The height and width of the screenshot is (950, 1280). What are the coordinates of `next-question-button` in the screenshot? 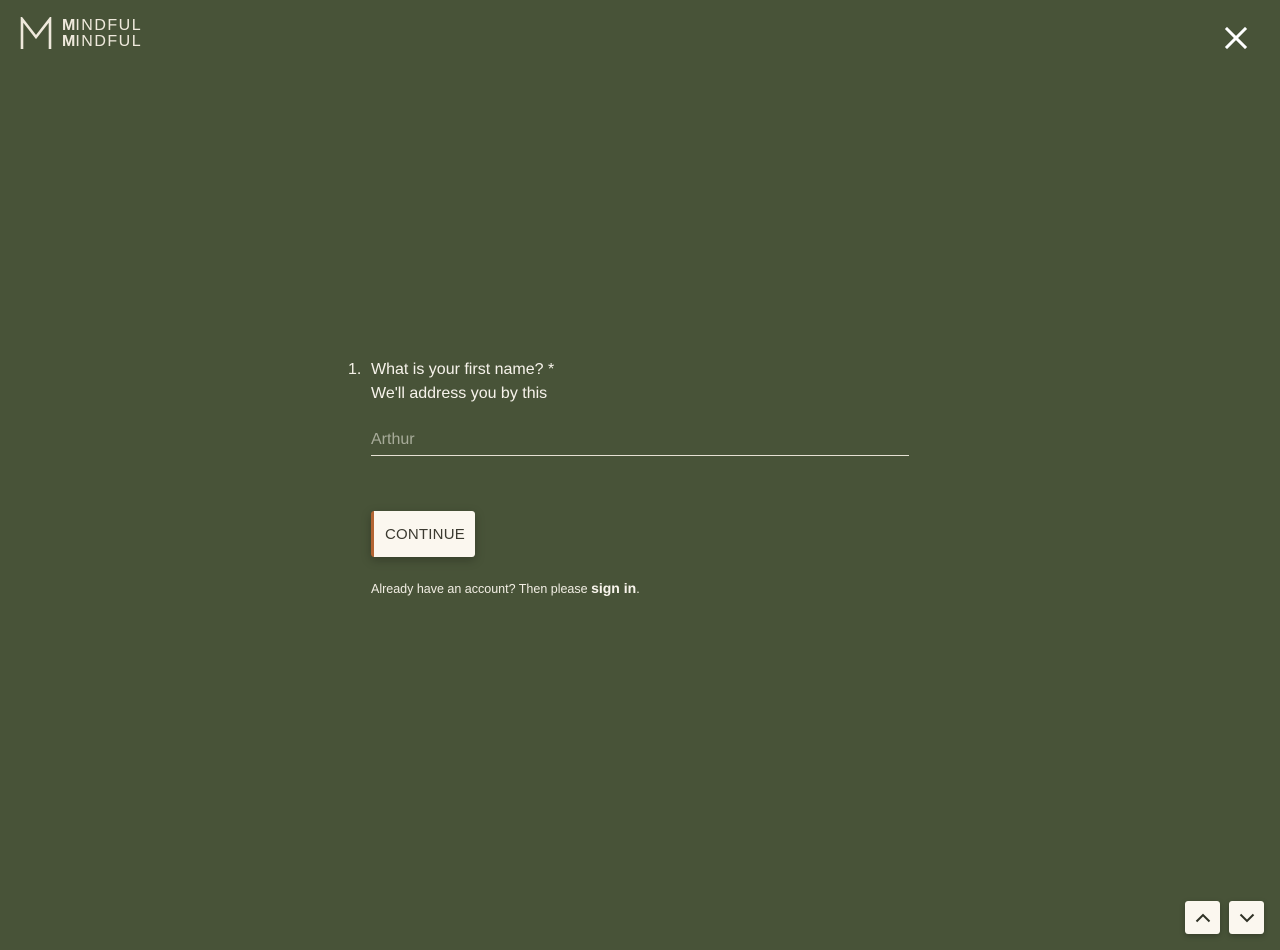 It's located at (1246, 917).